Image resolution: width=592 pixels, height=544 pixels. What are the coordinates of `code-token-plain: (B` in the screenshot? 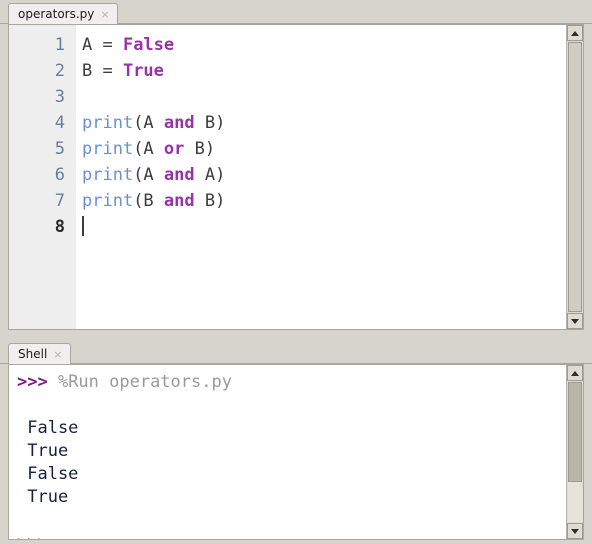 It's located at (148, 201).